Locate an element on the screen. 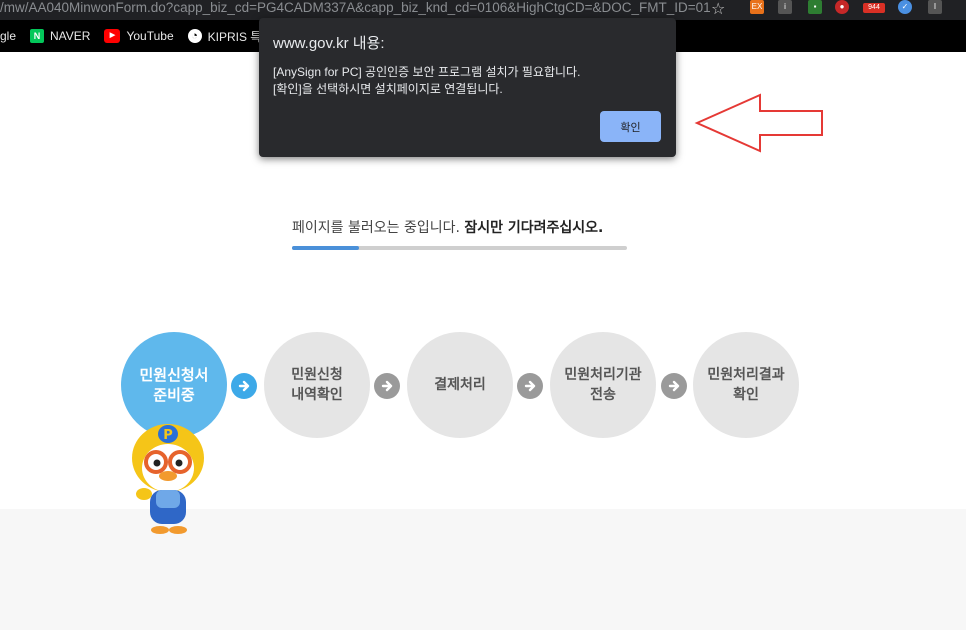 The height and width of the screenshot is (630, 966). mail-extension-icon: 944 is located at coordinates (874, 8).